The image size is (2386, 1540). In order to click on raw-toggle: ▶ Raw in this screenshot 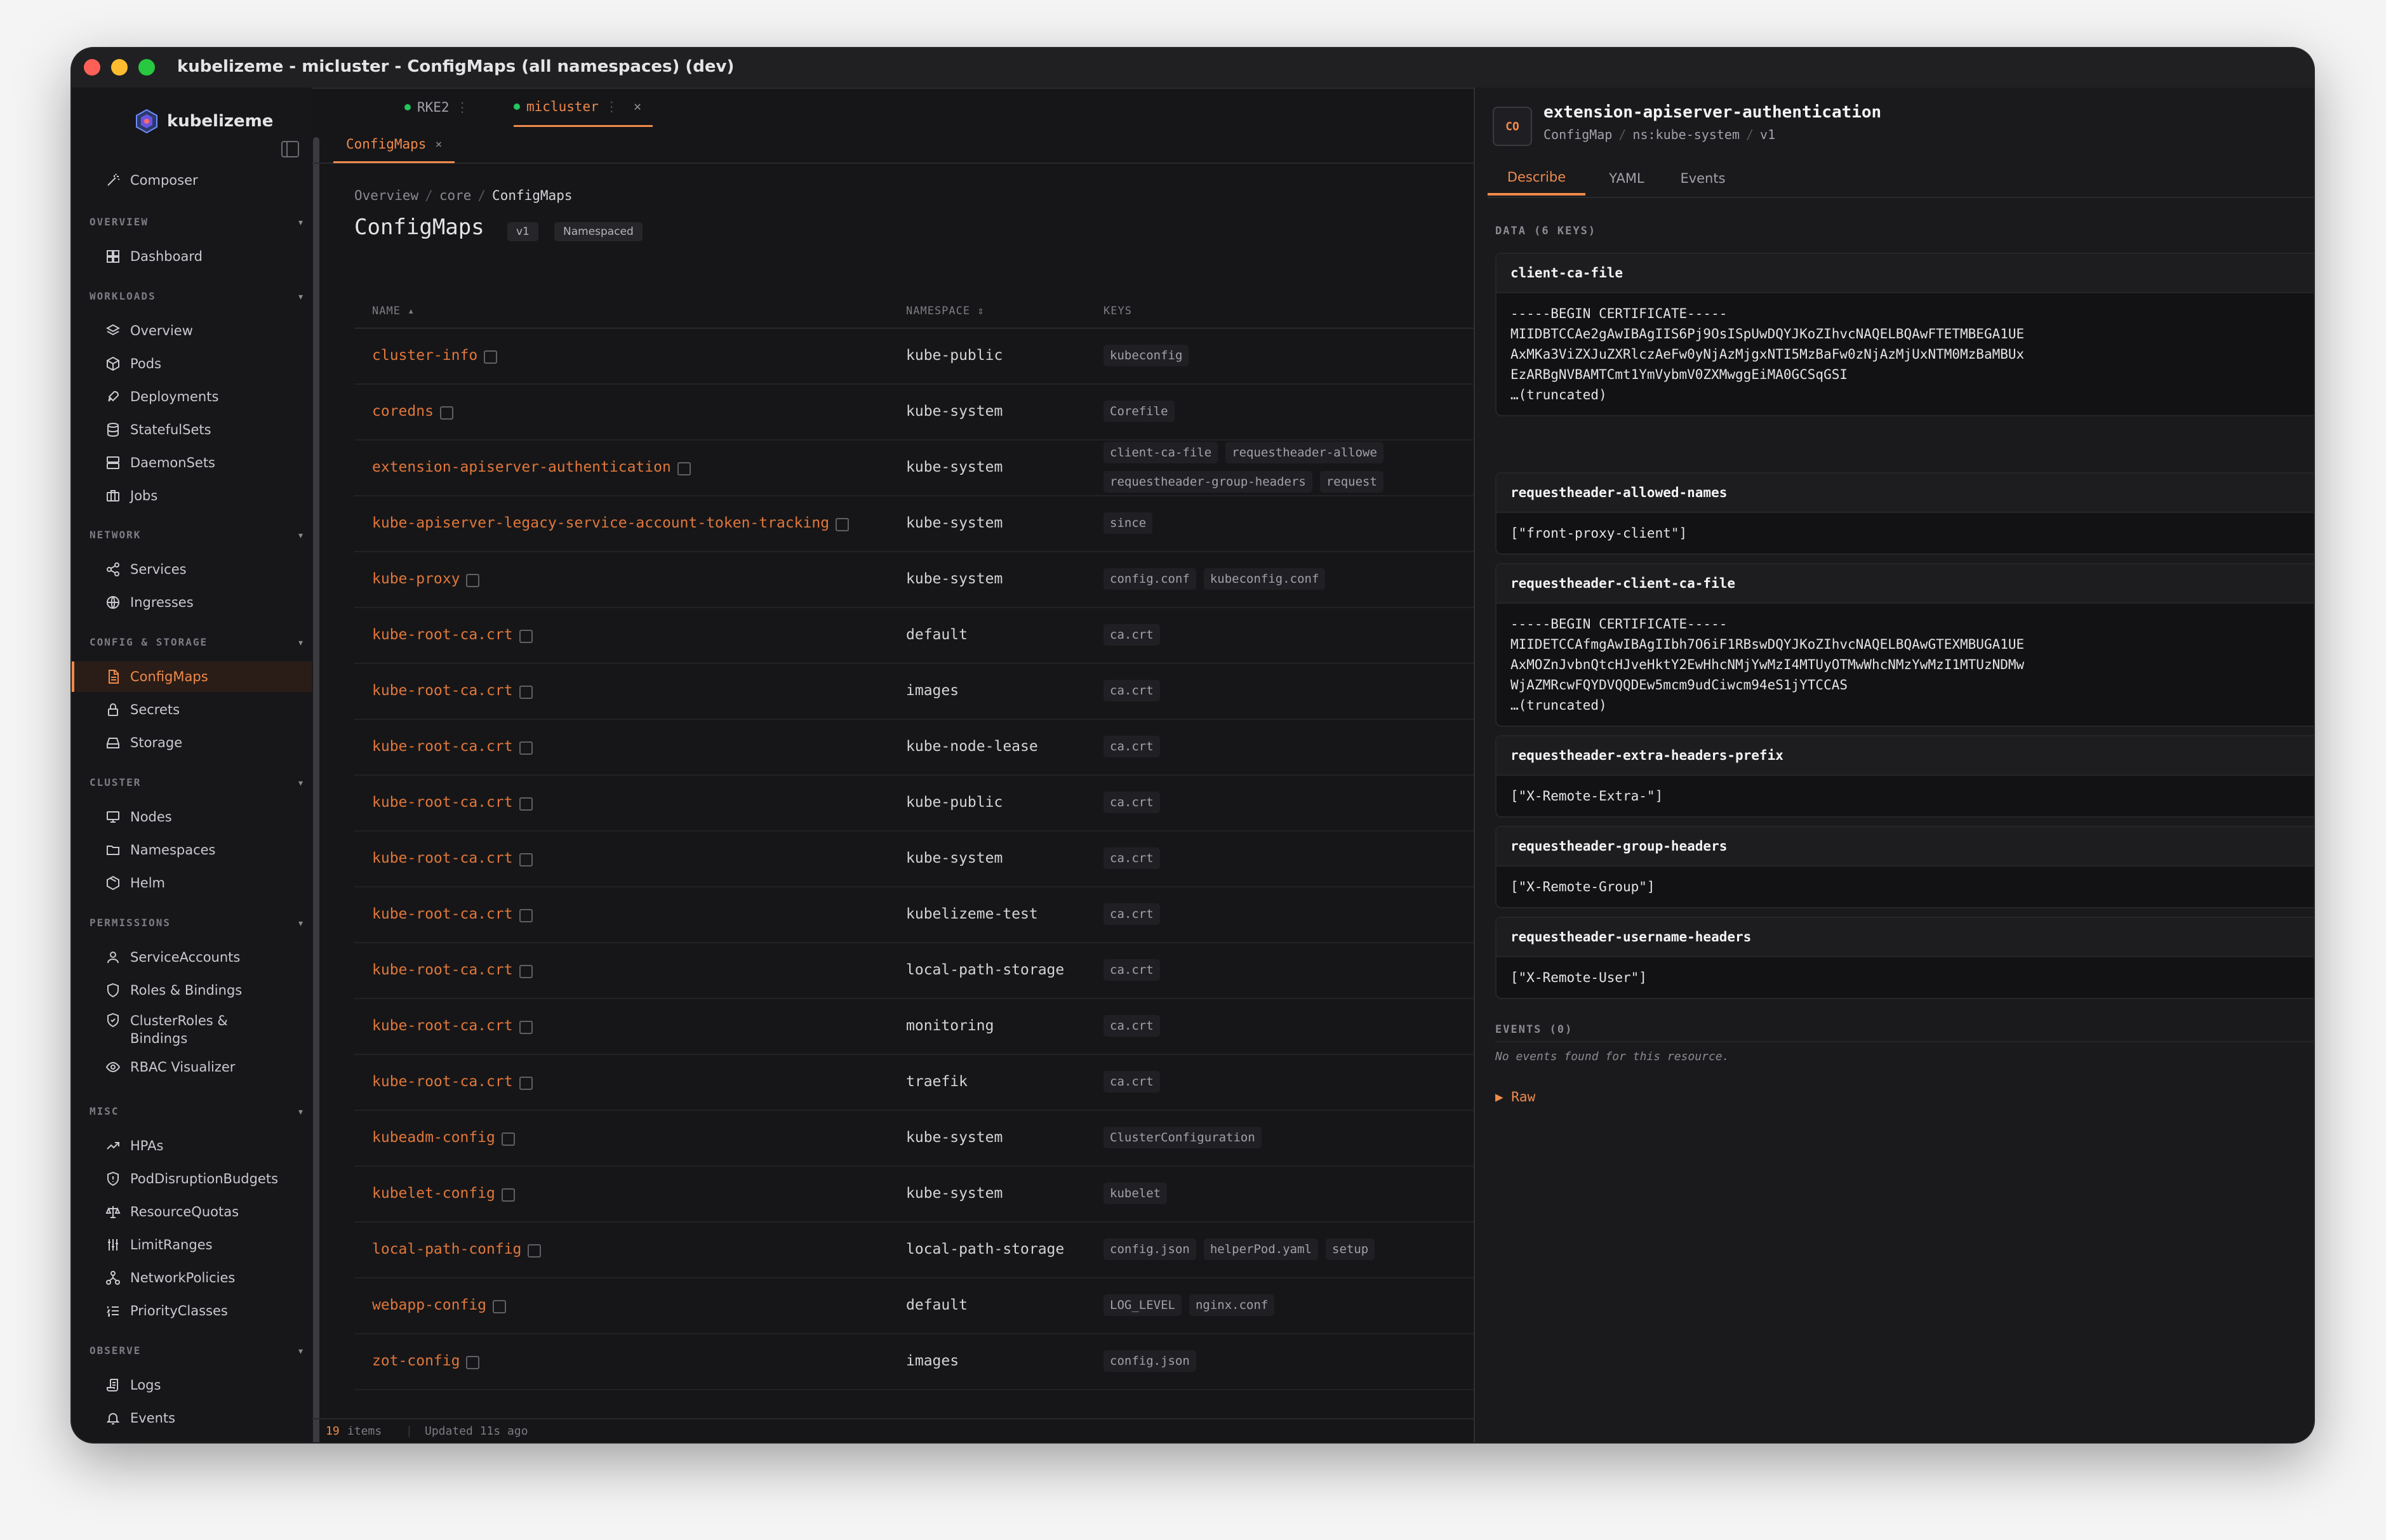, I will do `click(1515, 1097)`.